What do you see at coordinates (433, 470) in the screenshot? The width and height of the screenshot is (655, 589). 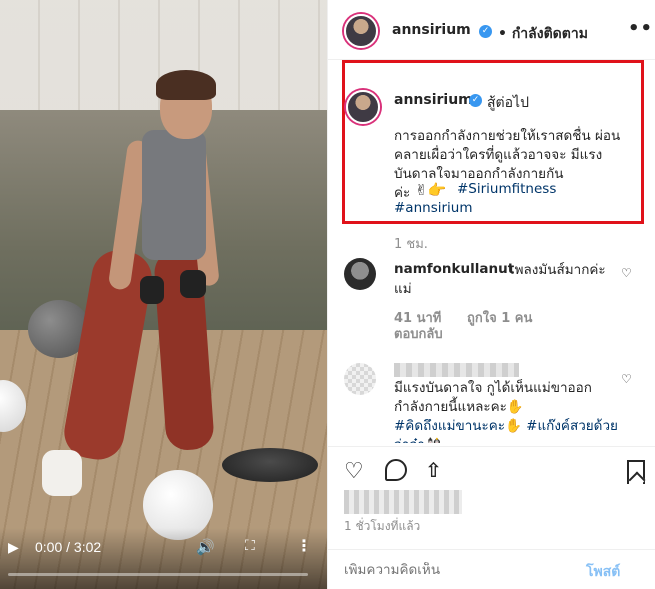 I see `share-icon: ⇧` at bounding box center [433, 470].